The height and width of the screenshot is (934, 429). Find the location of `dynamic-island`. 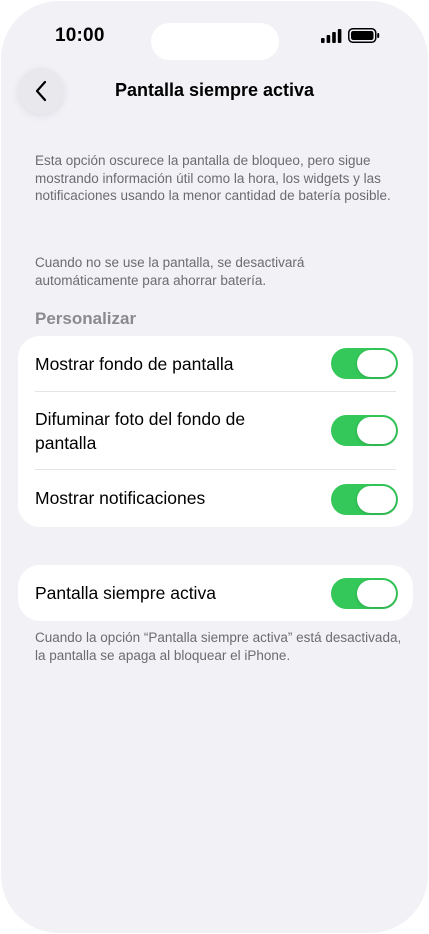

dynamic-island is located at coordinates (215, 41).